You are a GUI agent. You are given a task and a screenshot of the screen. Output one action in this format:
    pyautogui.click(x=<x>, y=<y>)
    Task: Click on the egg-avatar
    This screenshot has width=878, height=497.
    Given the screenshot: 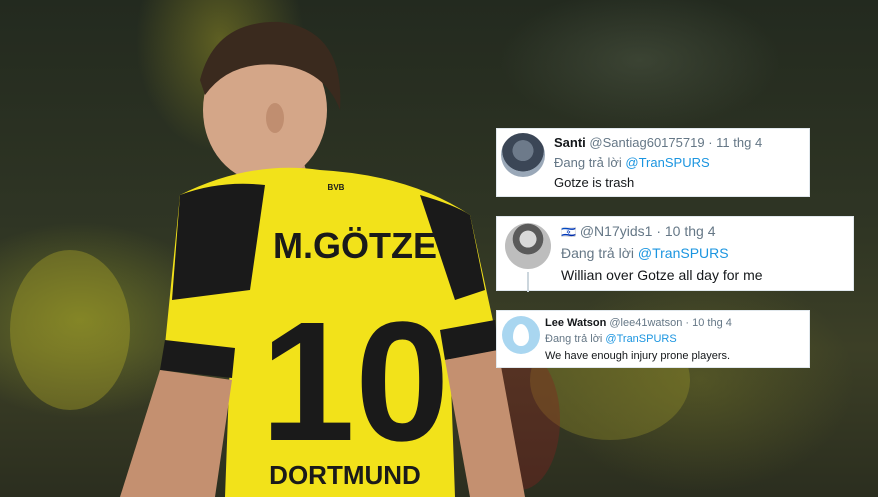 What is the action you would take?
    pyautogui.click(x=521, y=335)
    